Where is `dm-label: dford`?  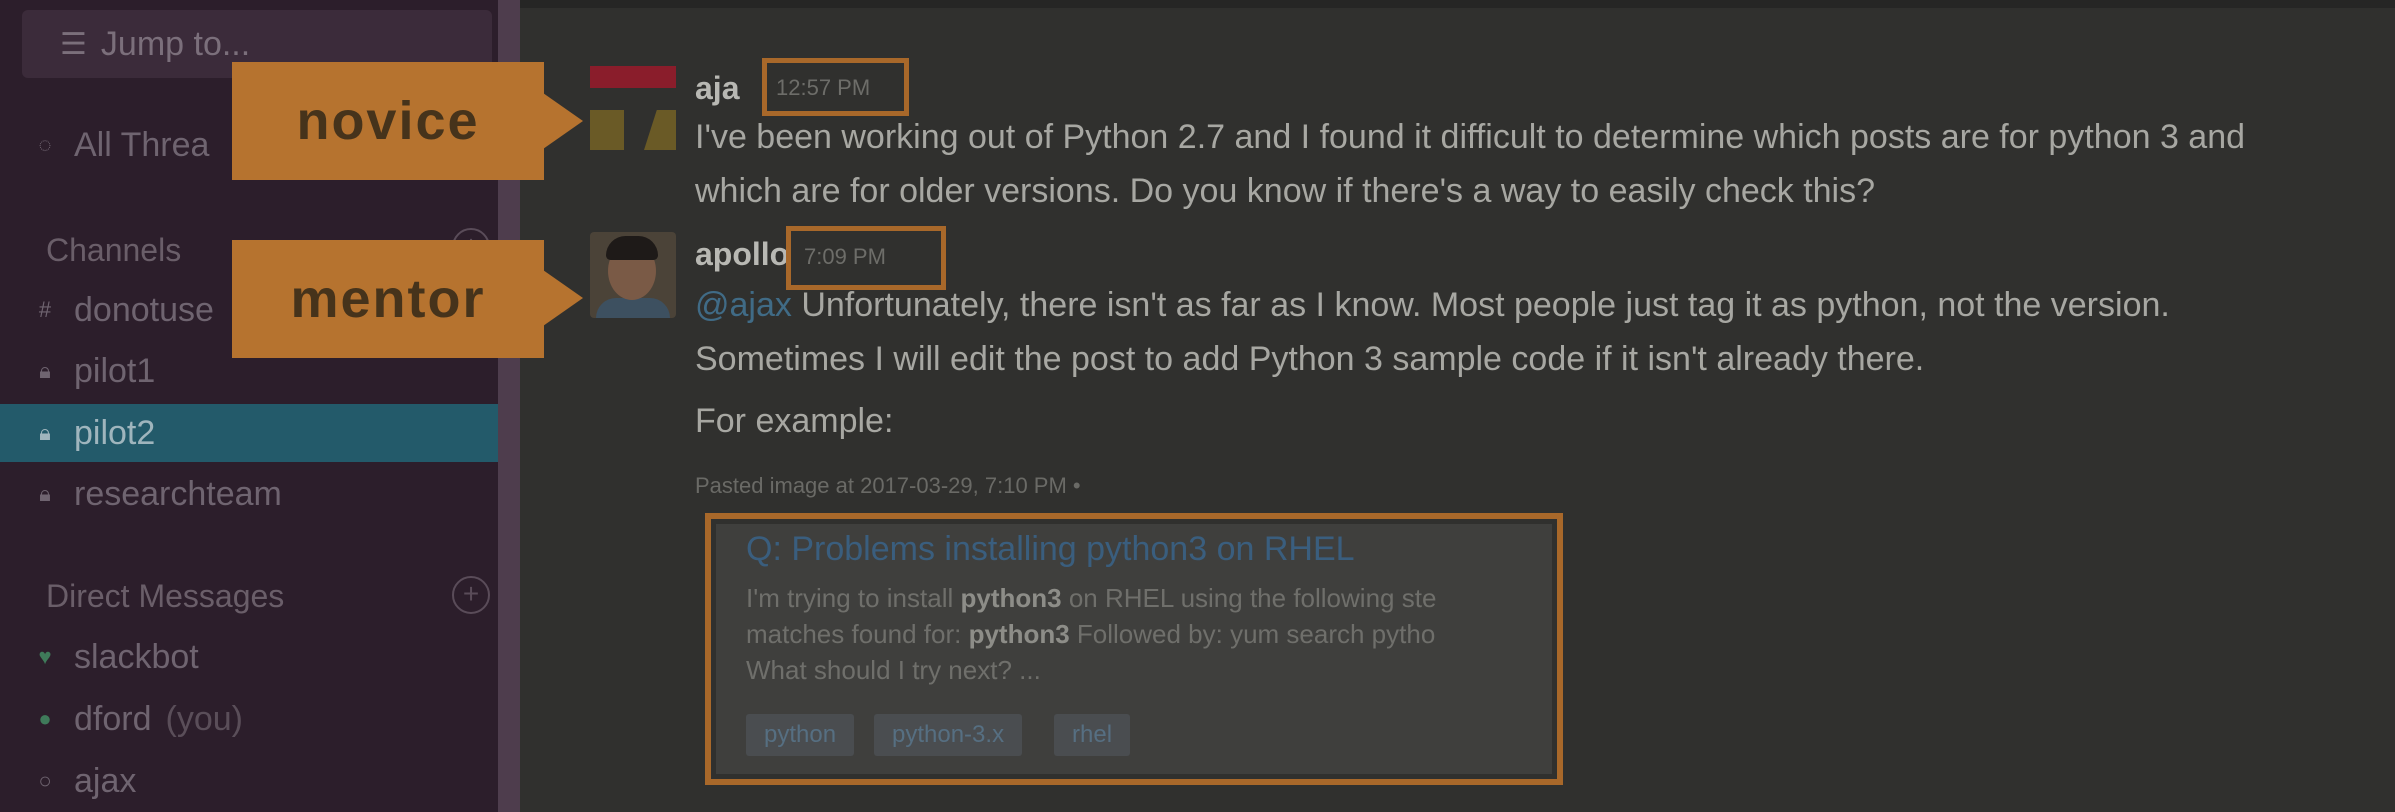 dm-label: dford is located at coordinates (113, 718).